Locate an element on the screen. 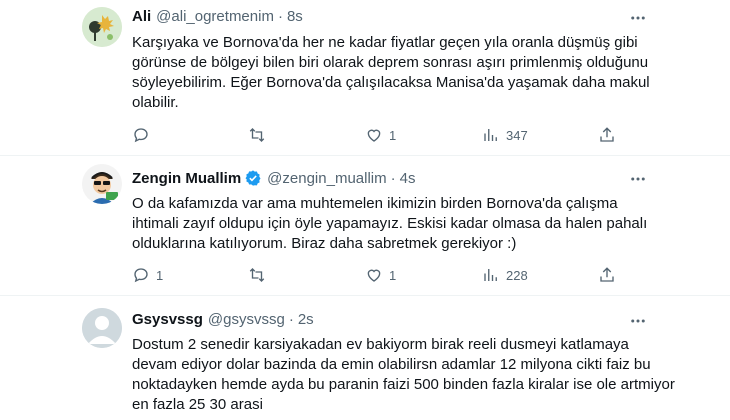 Image resolution: width=730 pixels, height=420 pixels. author-name: Zengin Muallim is located at coordinates (186, 178).